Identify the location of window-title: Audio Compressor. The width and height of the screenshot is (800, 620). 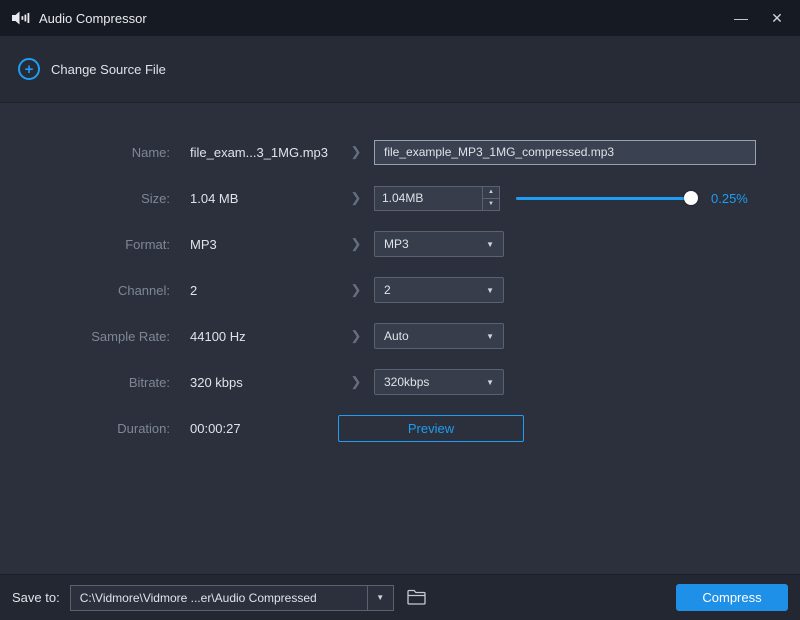
(93, 18).